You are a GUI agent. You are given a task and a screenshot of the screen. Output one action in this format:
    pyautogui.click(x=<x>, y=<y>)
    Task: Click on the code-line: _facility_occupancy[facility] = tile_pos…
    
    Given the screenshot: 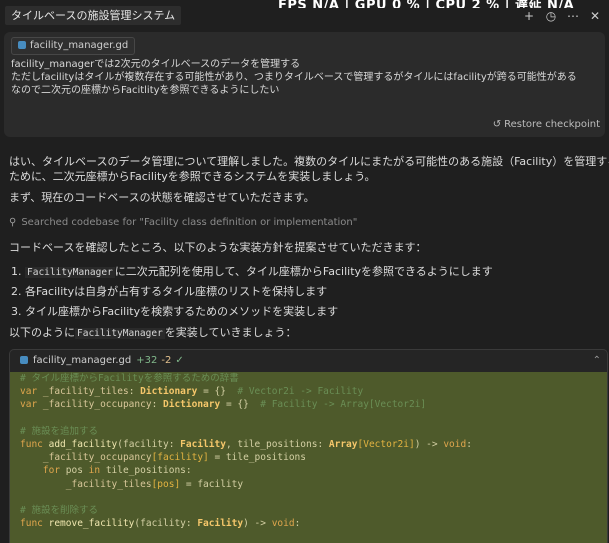 What is the action you would take?
    pyautogui.click(x=313, y=457)
    